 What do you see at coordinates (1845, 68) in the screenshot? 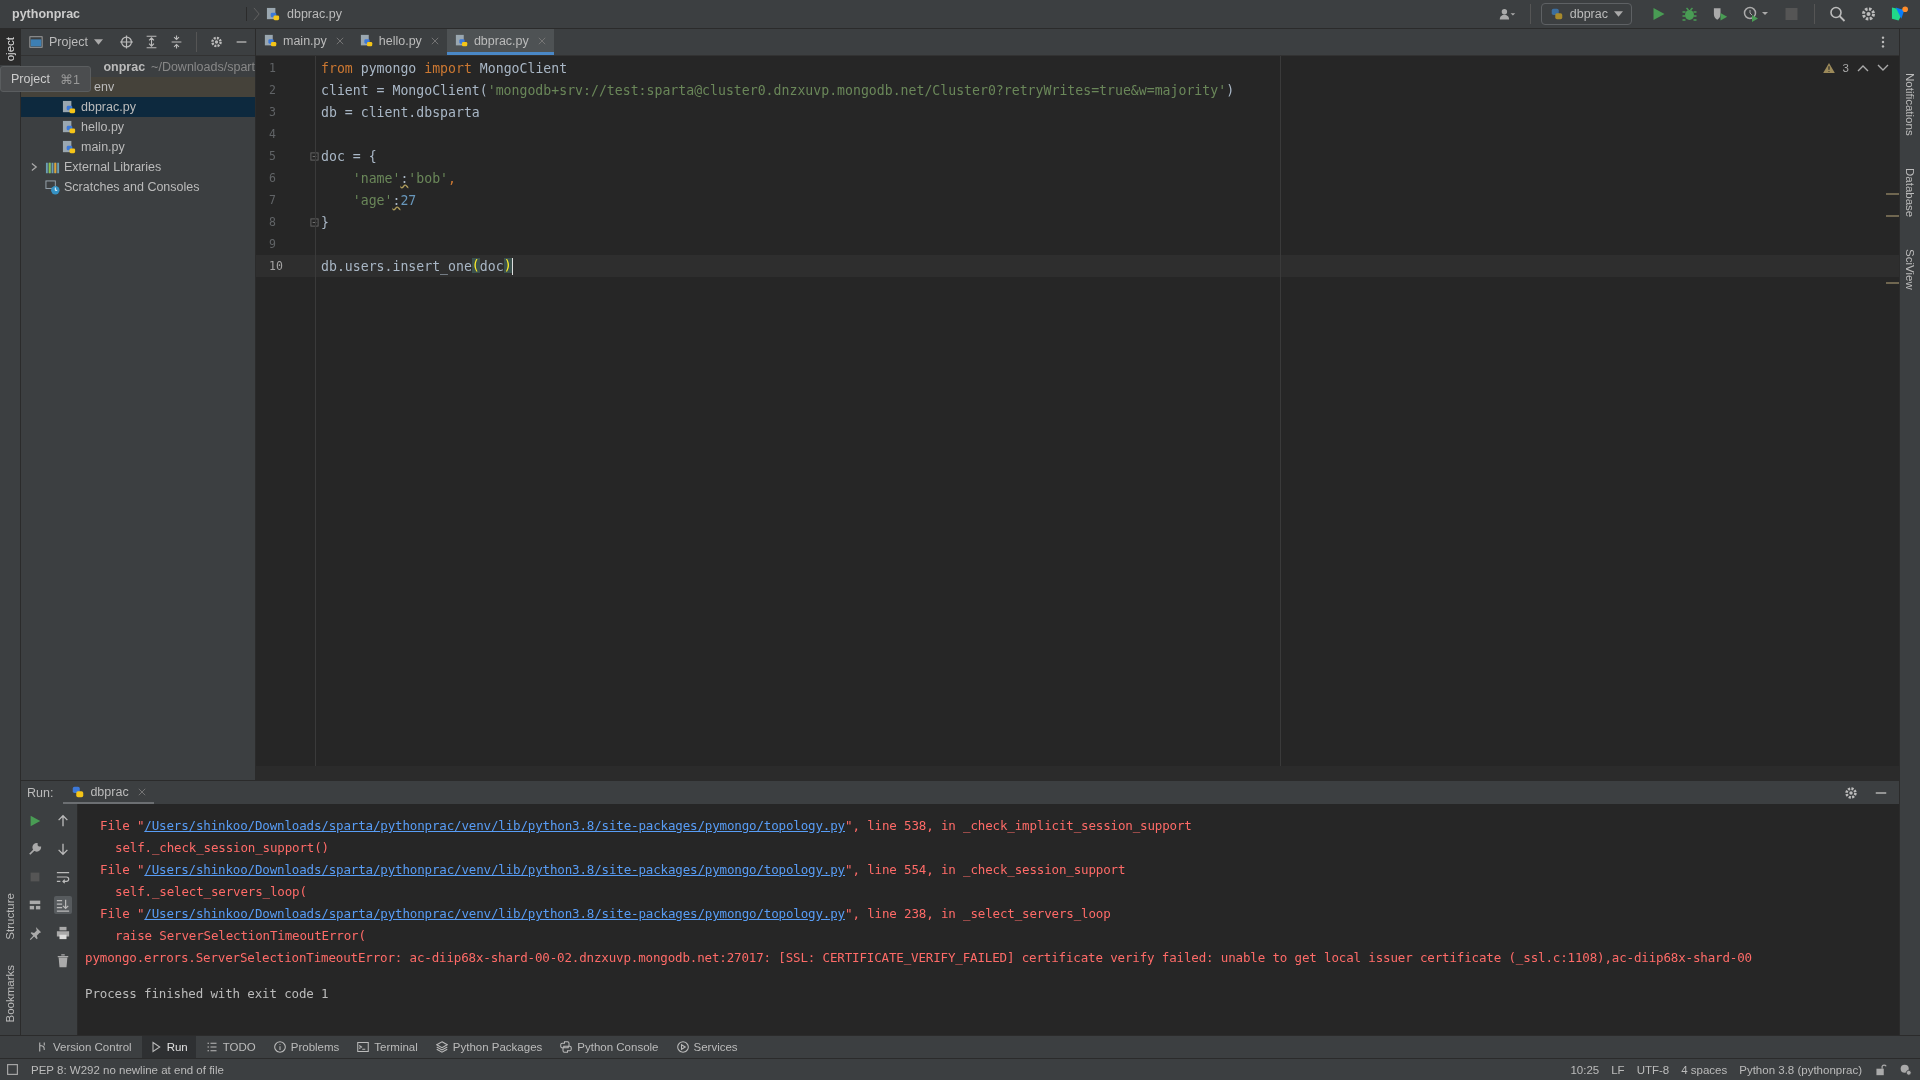
I see `warning-count: 3` at bounding box center [1845, 68].